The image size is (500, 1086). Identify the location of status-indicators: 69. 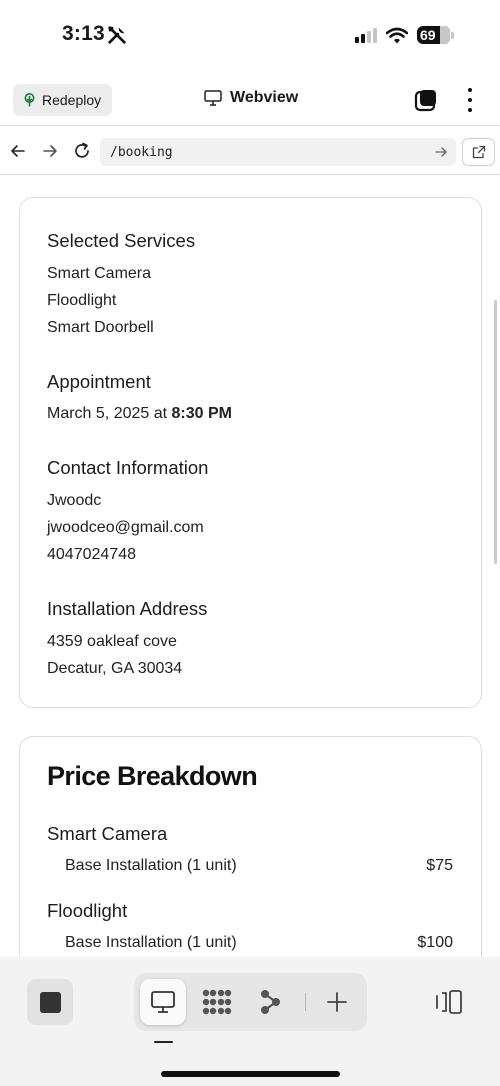
(404, 35).